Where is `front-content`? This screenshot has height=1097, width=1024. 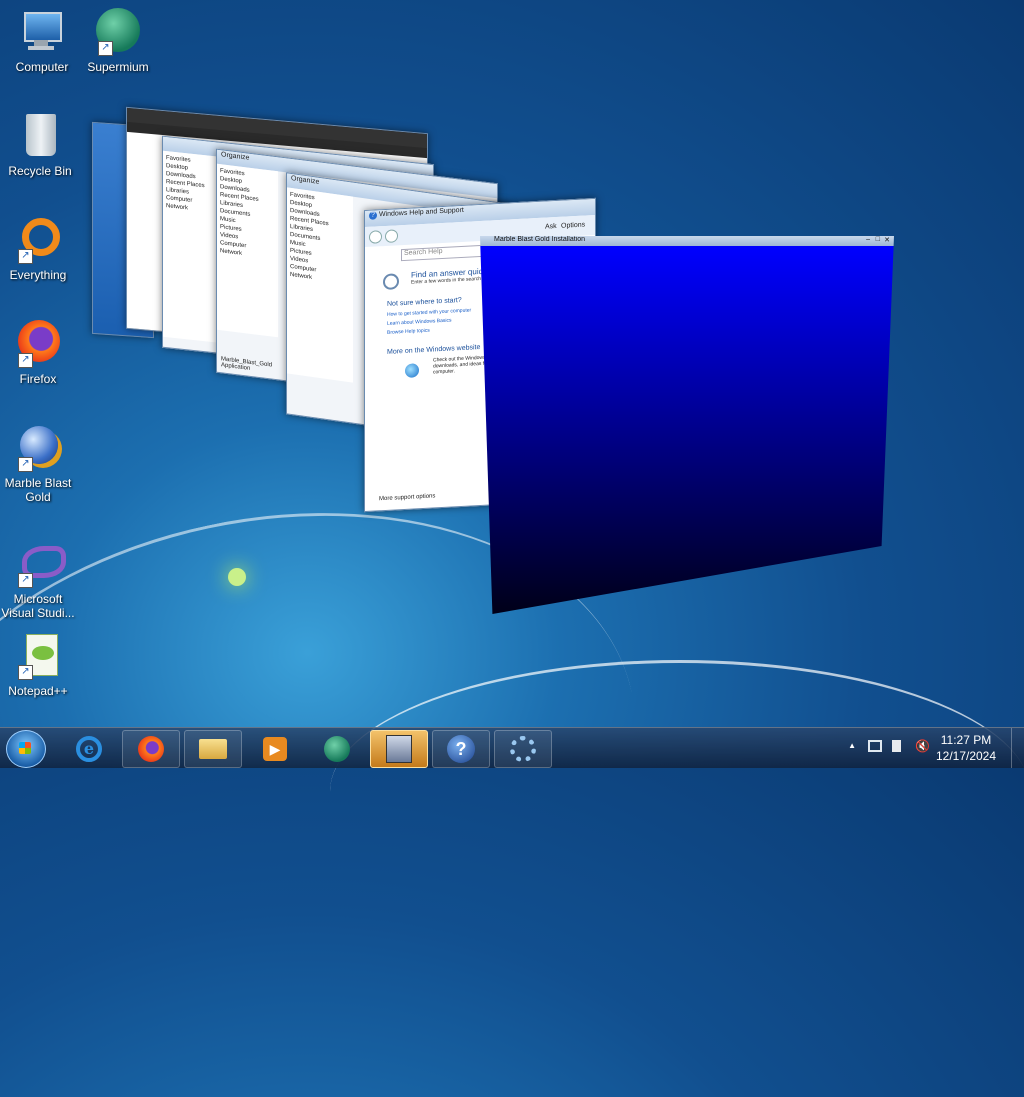 front-content is located at coordinates (687, 430).